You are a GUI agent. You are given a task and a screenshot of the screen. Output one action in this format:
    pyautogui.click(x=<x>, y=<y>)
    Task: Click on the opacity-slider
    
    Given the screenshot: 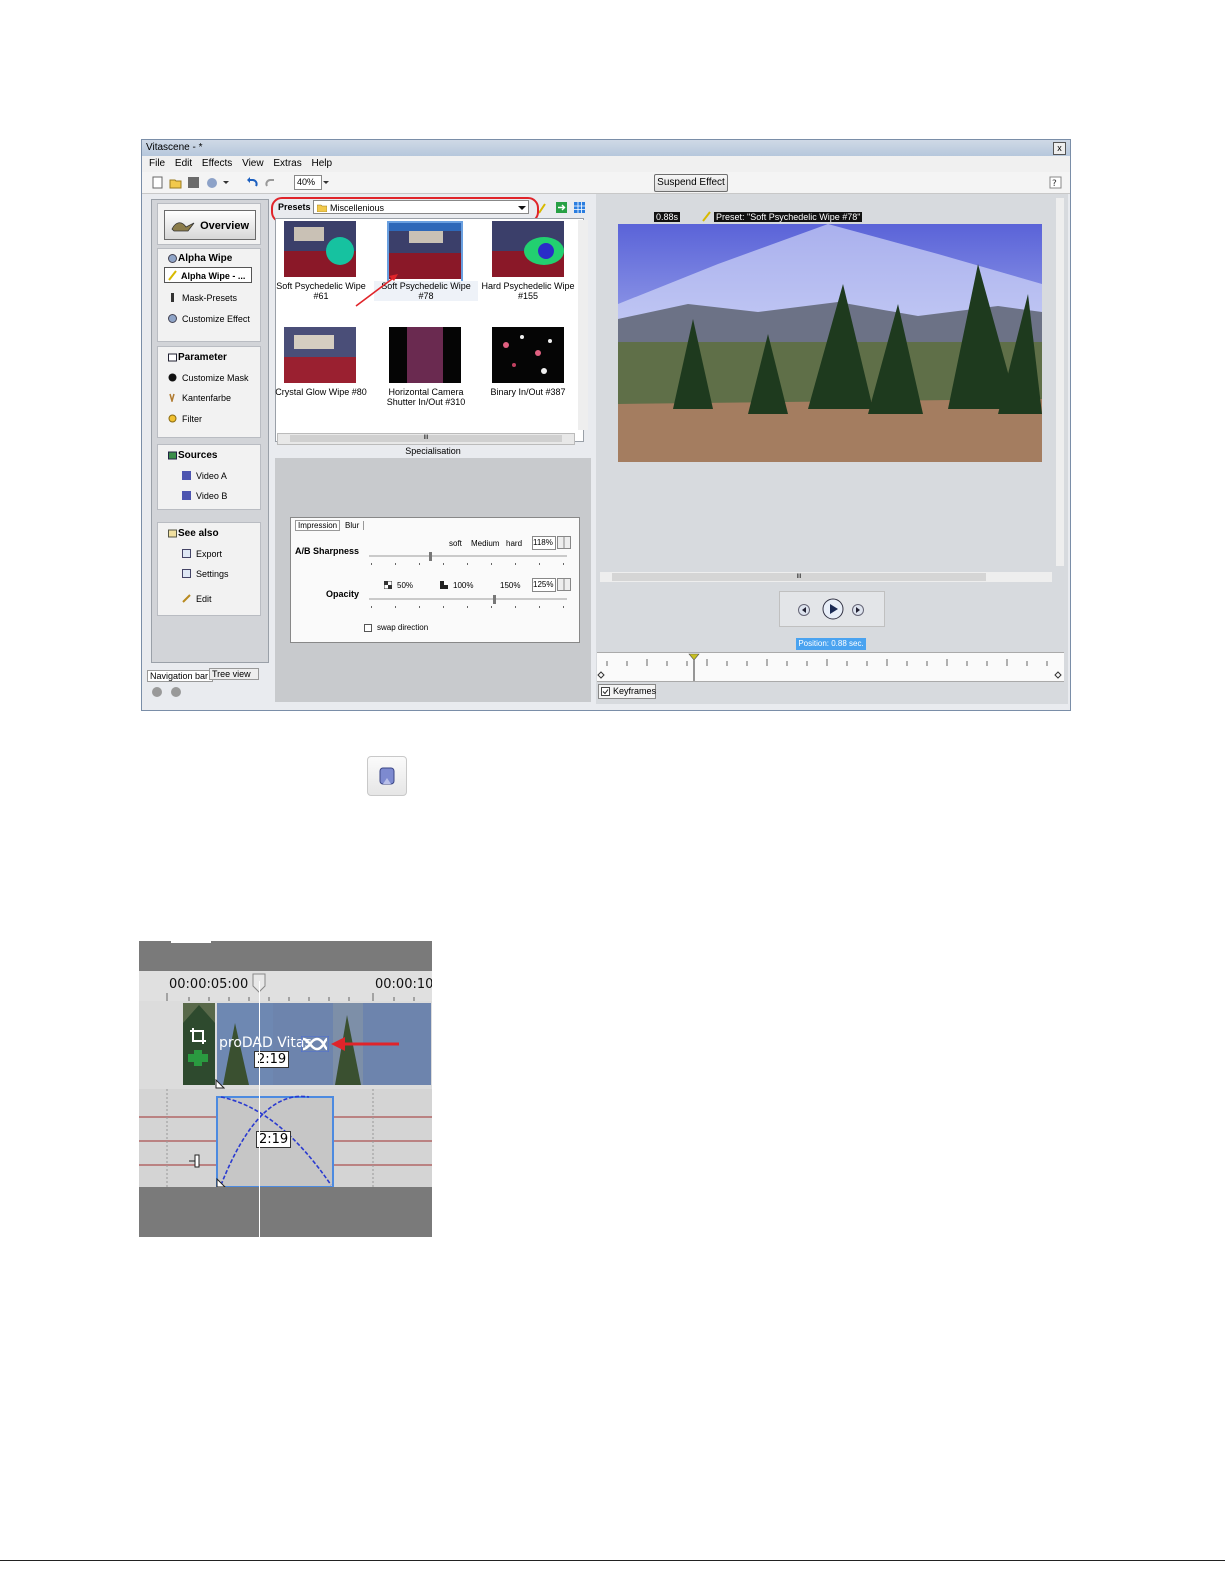 What is the action you would take?
    pyautogui.click(x=469, y=602)
    